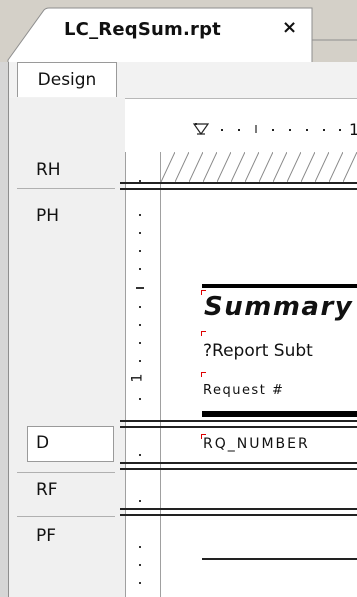 The height and width of the screenshot is (597, 357). What do you see at coordinates (67, 79) in the screenshot?
I see `tab-design: Design` at bounding box center [67, 79].